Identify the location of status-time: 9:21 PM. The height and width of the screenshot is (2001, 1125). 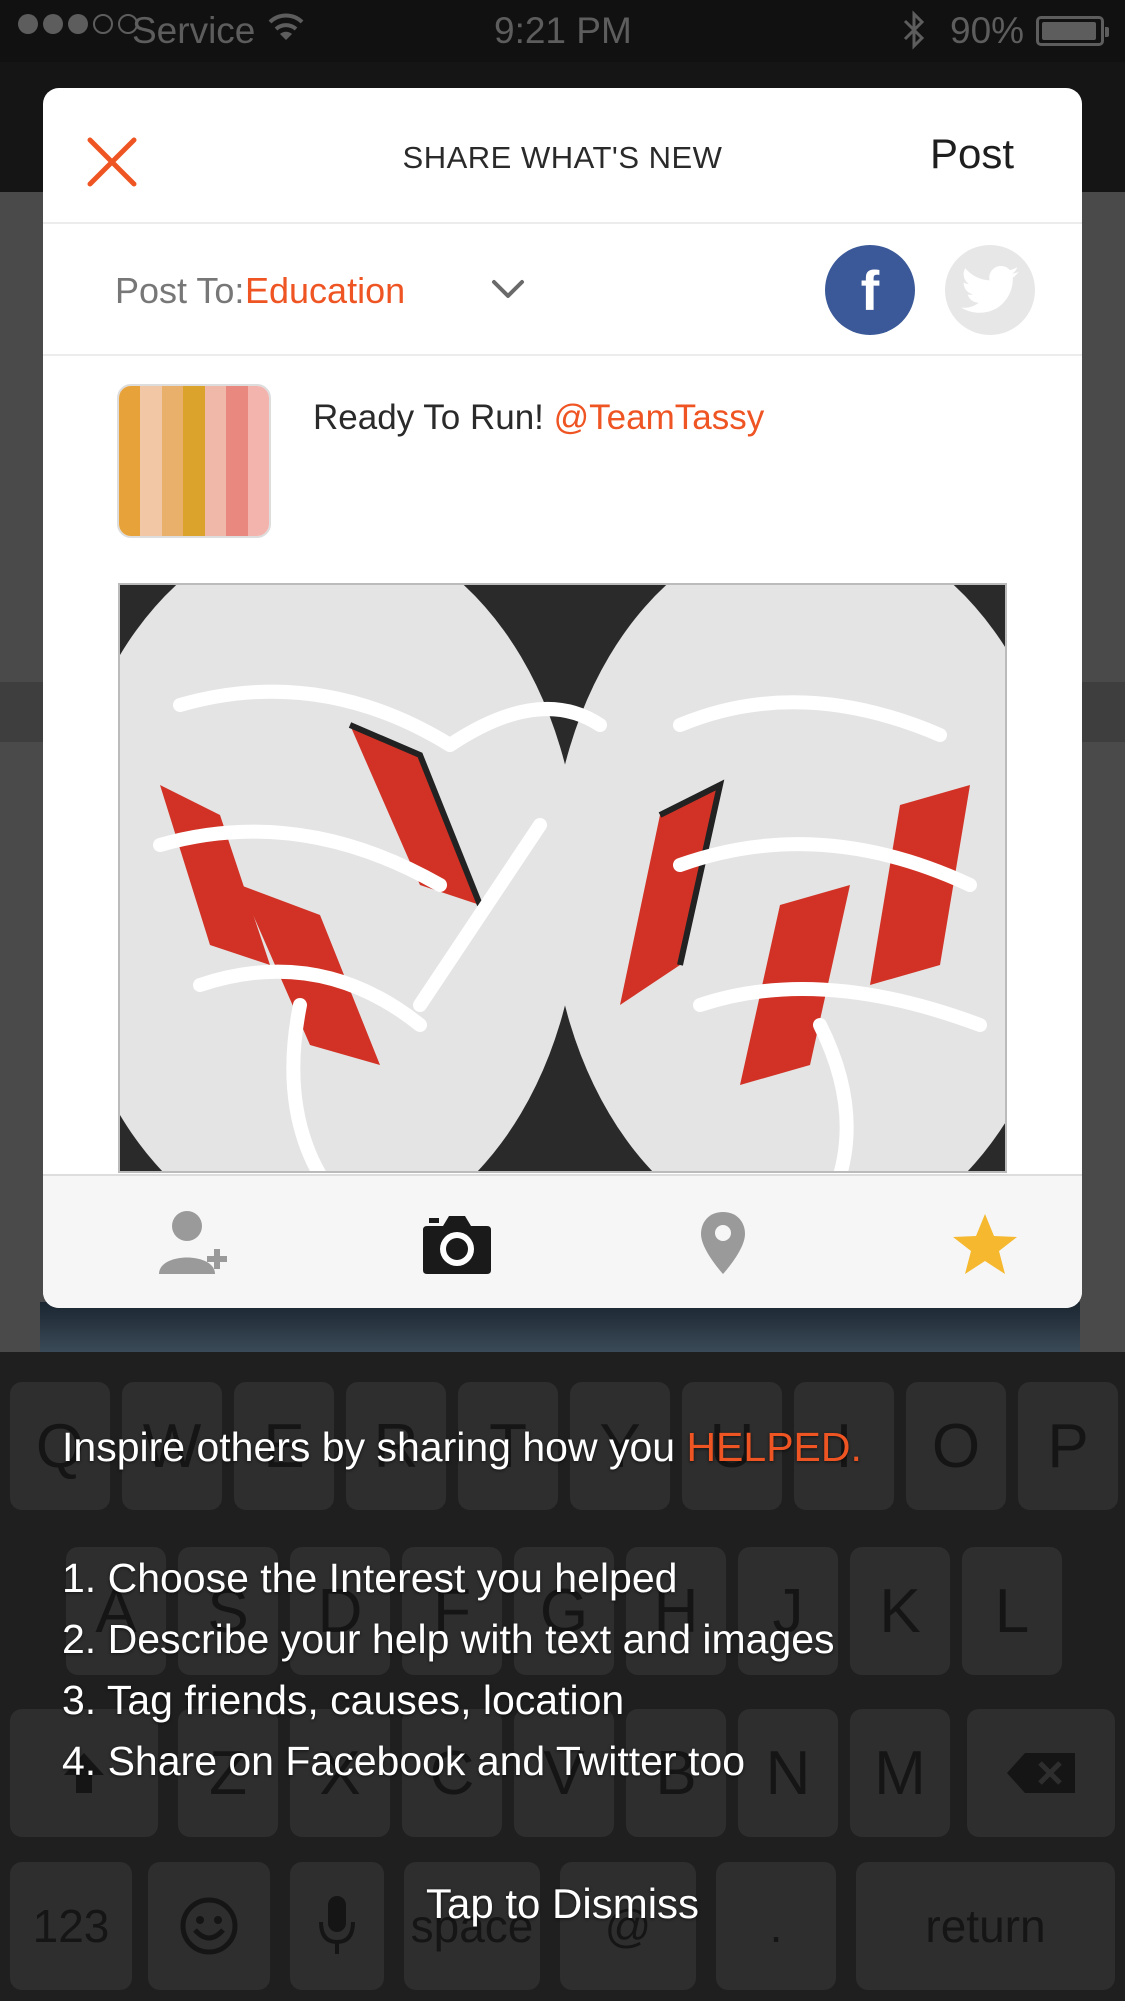
(563, 30).